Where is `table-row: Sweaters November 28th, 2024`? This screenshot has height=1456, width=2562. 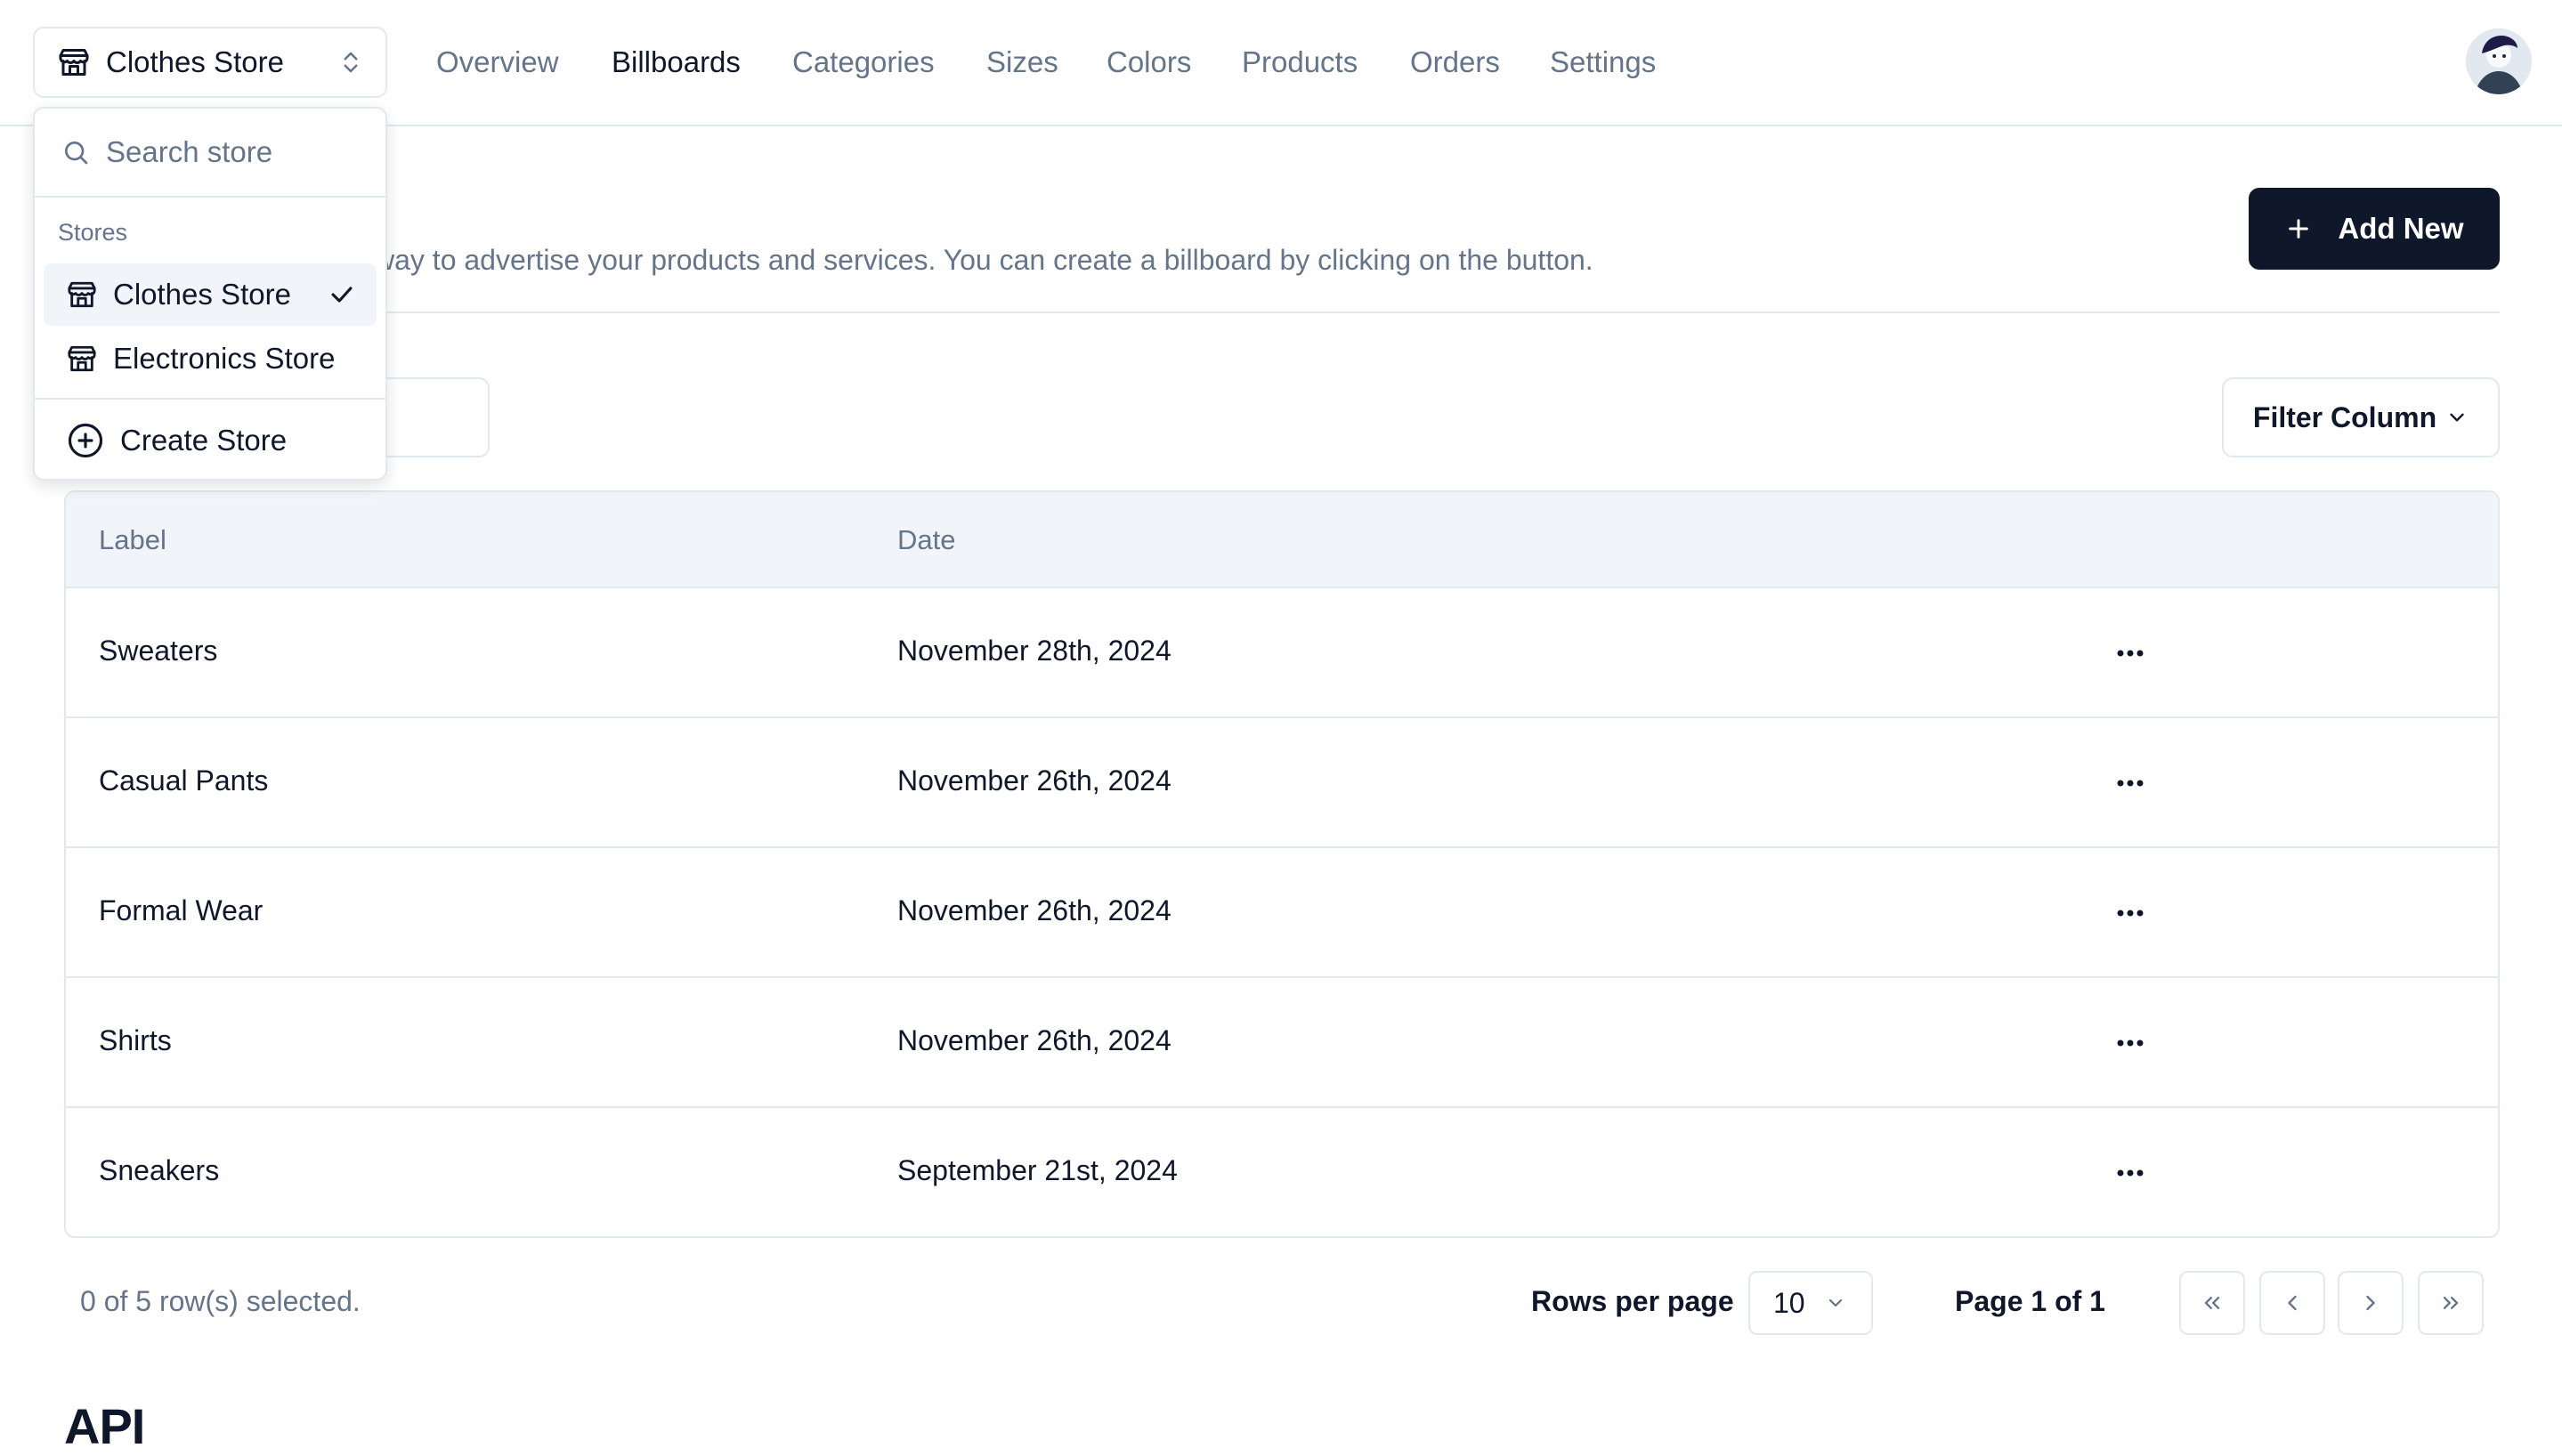
table-row: Sweaters November 28th, 2024 is located at coordinates (1282, 653).